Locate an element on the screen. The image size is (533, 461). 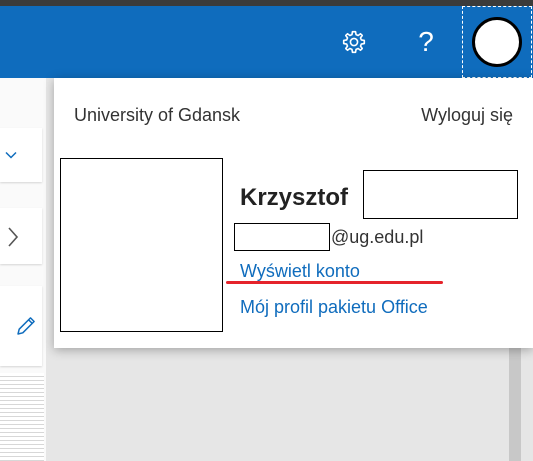
account-manager-button is located at coordinates (497, 42).